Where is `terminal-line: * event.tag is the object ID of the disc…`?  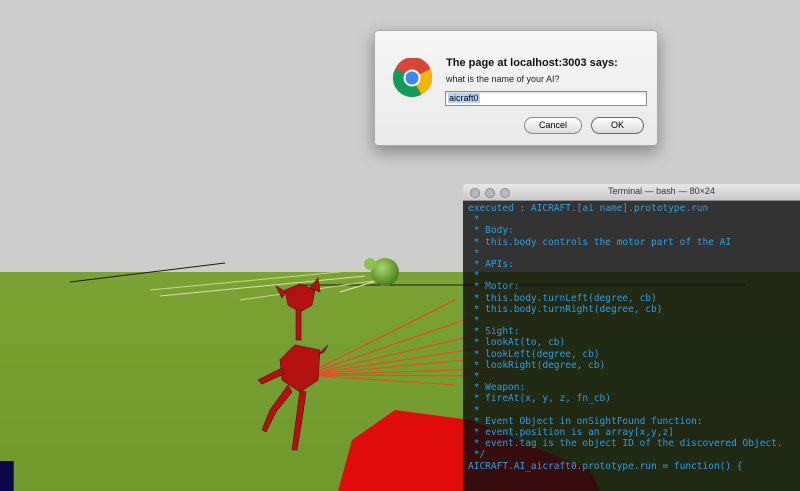 terminal-line: * event.tag is the object ID of the disc… is located at coordinates (625, 444).